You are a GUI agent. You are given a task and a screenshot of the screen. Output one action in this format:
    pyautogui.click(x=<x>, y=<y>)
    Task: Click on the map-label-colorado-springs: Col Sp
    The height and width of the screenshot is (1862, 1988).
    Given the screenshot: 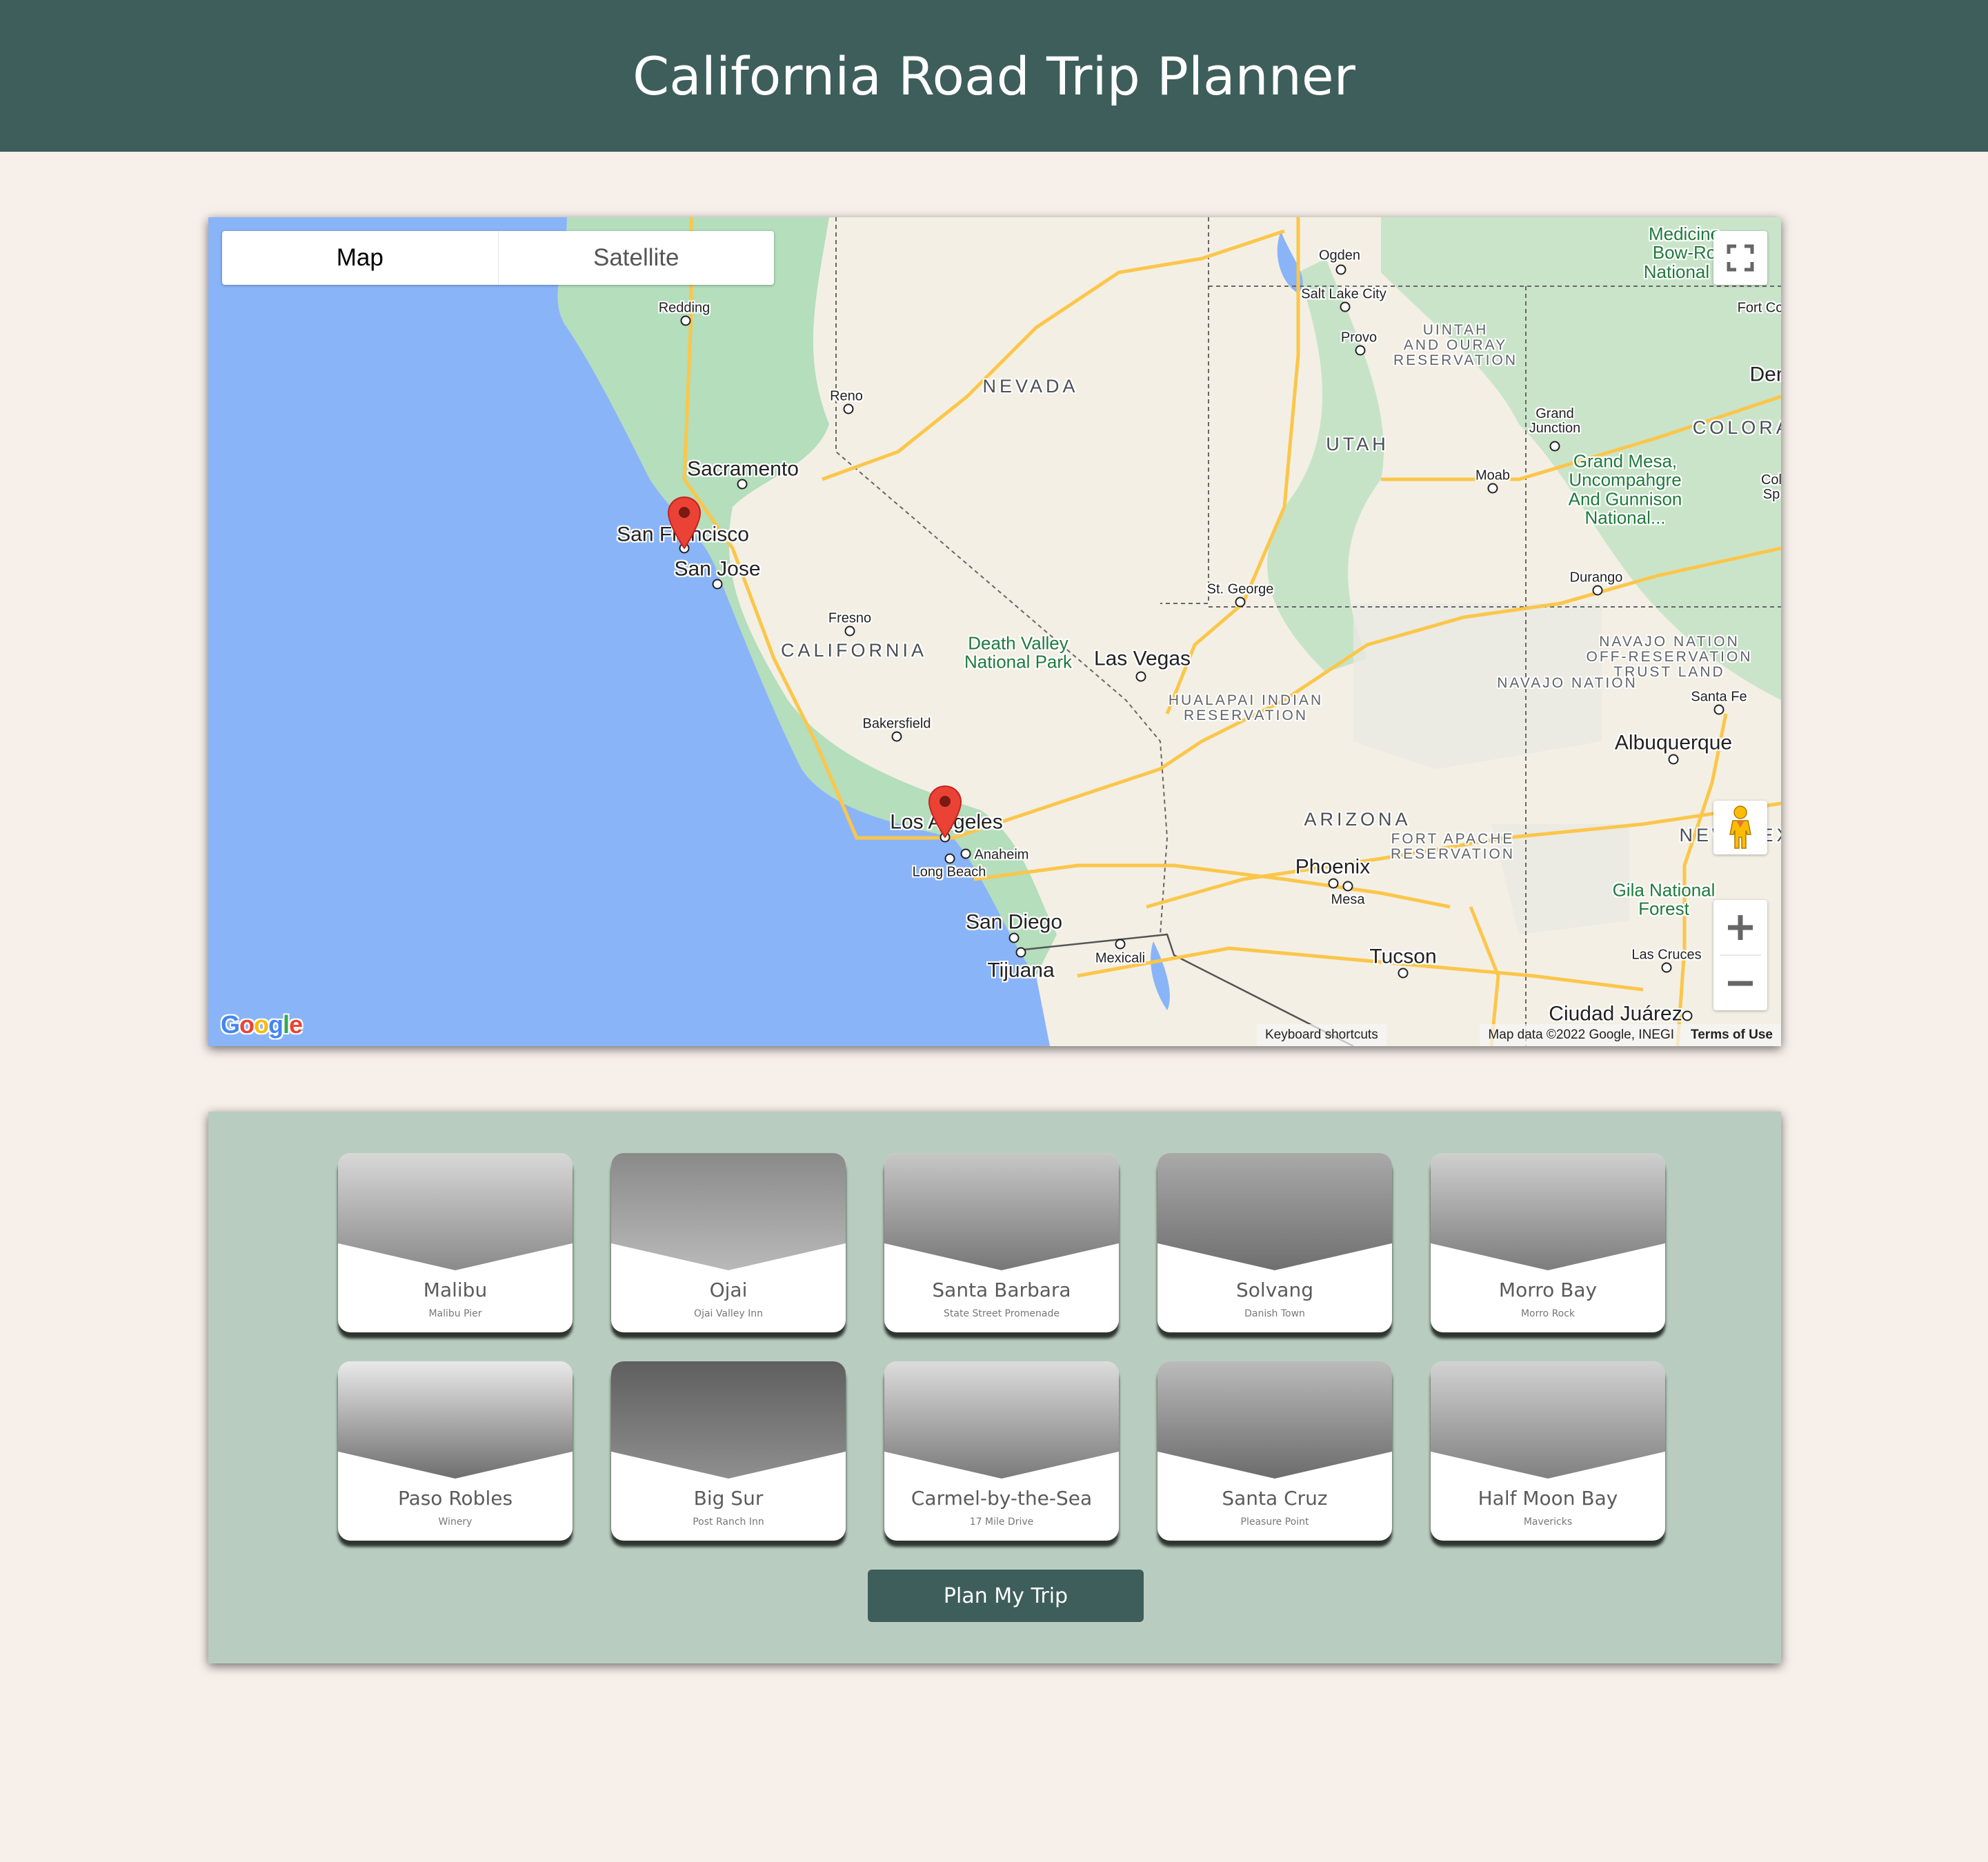 What is the action you would take?
    pyautogui.click(x=1770, y=487)
    